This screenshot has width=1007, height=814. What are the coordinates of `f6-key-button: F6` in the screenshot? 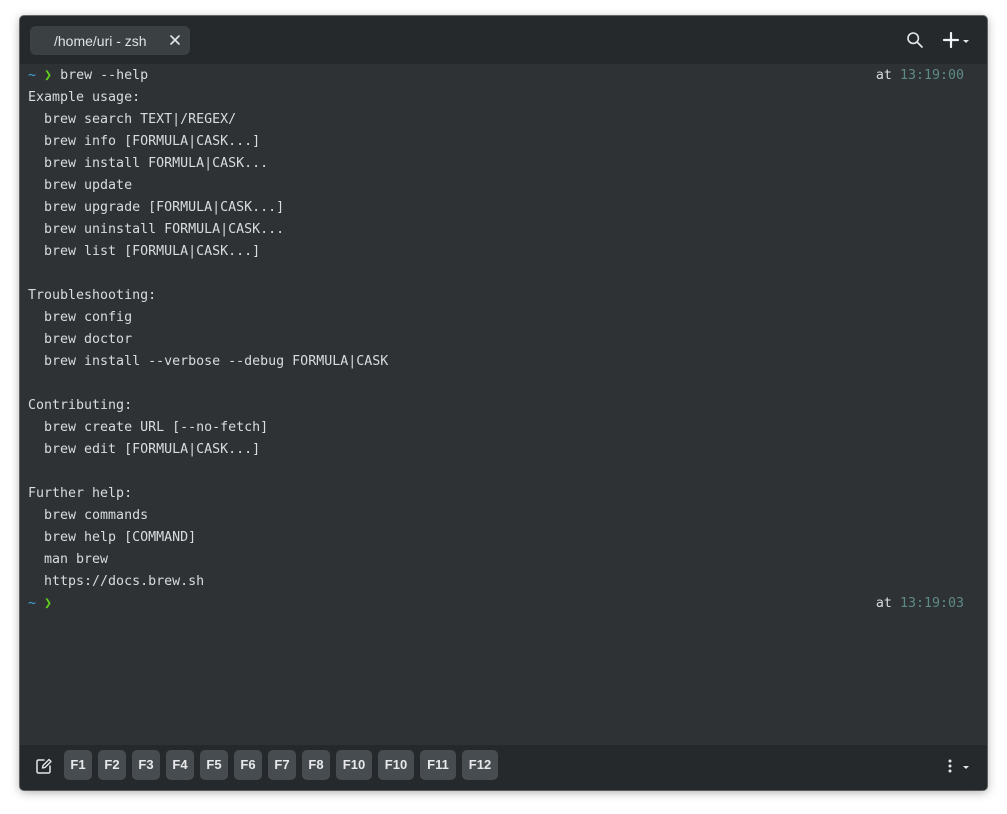 It's located at (248, 765).